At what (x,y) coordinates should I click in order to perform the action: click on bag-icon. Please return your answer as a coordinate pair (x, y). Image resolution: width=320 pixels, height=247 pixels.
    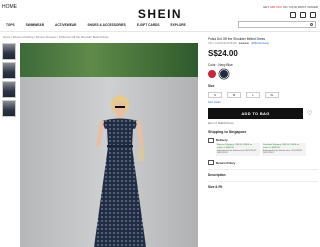
    Looking at the image, I should click on (313, 15).